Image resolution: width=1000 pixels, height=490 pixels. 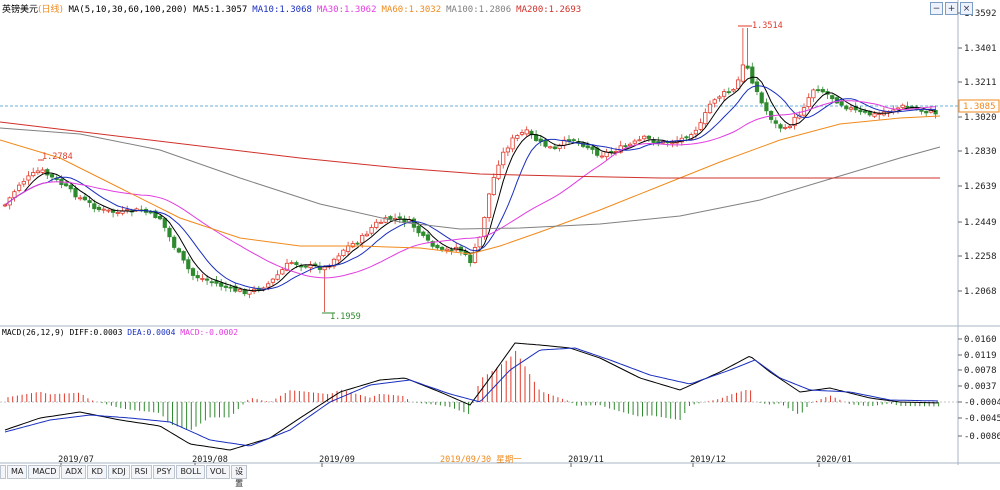 What do you see at coordinates (979, 107) in the screenshot?
I see `current-price-label: 1.3085` at bounding box center [979, 107].